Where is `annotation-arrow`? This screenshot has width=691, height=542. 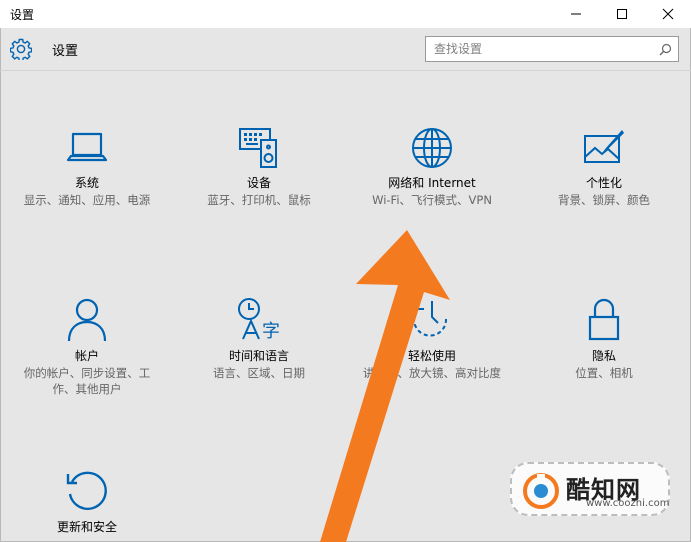 annotation-arrow is located at coordinates (385, 386).